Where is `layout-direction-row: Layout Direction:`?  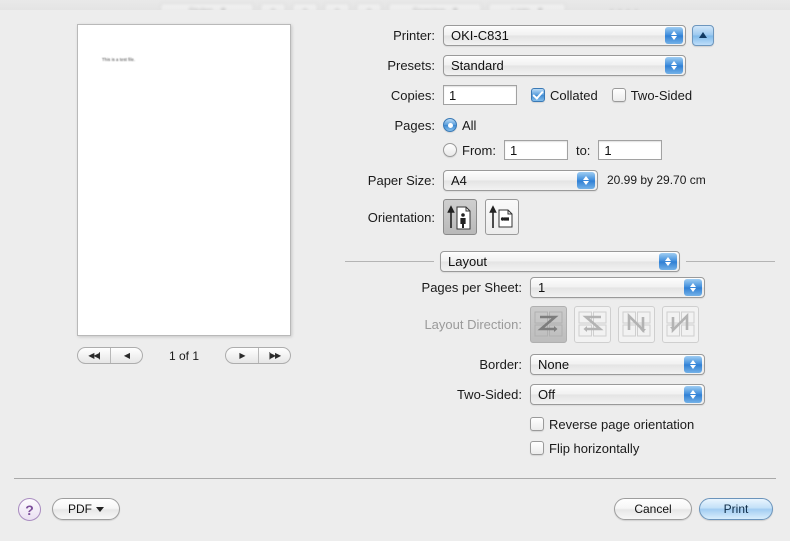 layout-direction-row: Layout Direction: is located at coordinates (560, 324).